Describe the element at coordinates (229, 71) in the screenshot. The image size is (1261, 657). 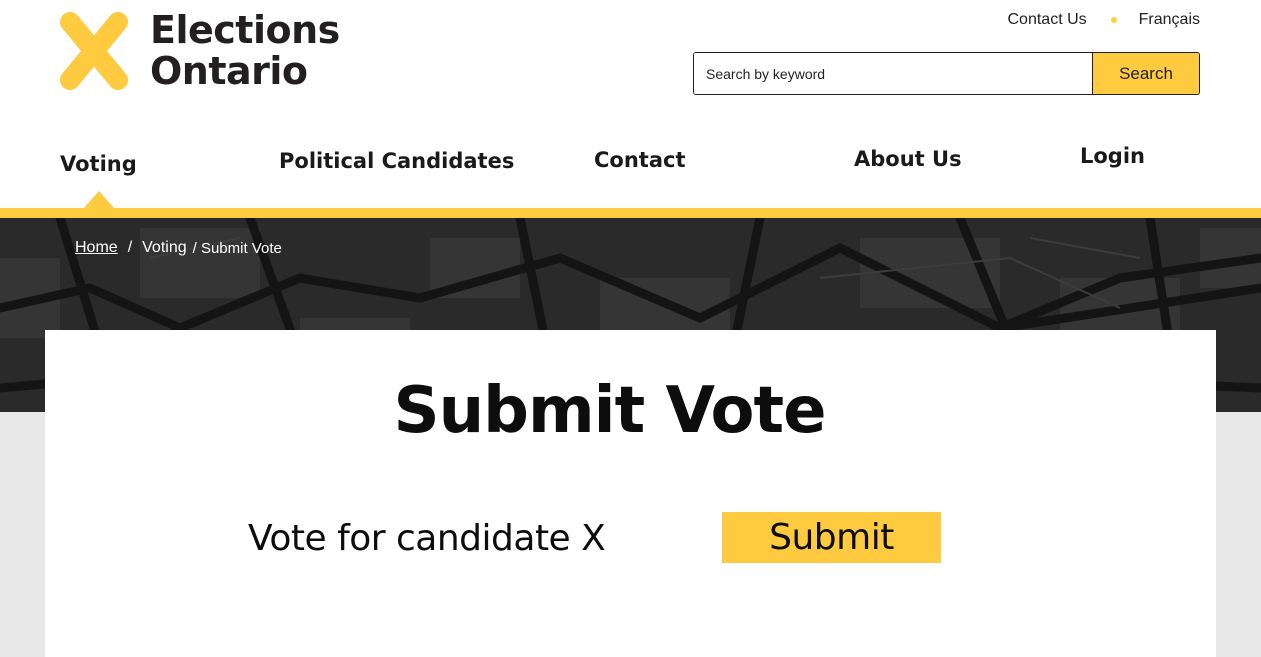
I see `logo-line-2: Ontario` at that location.